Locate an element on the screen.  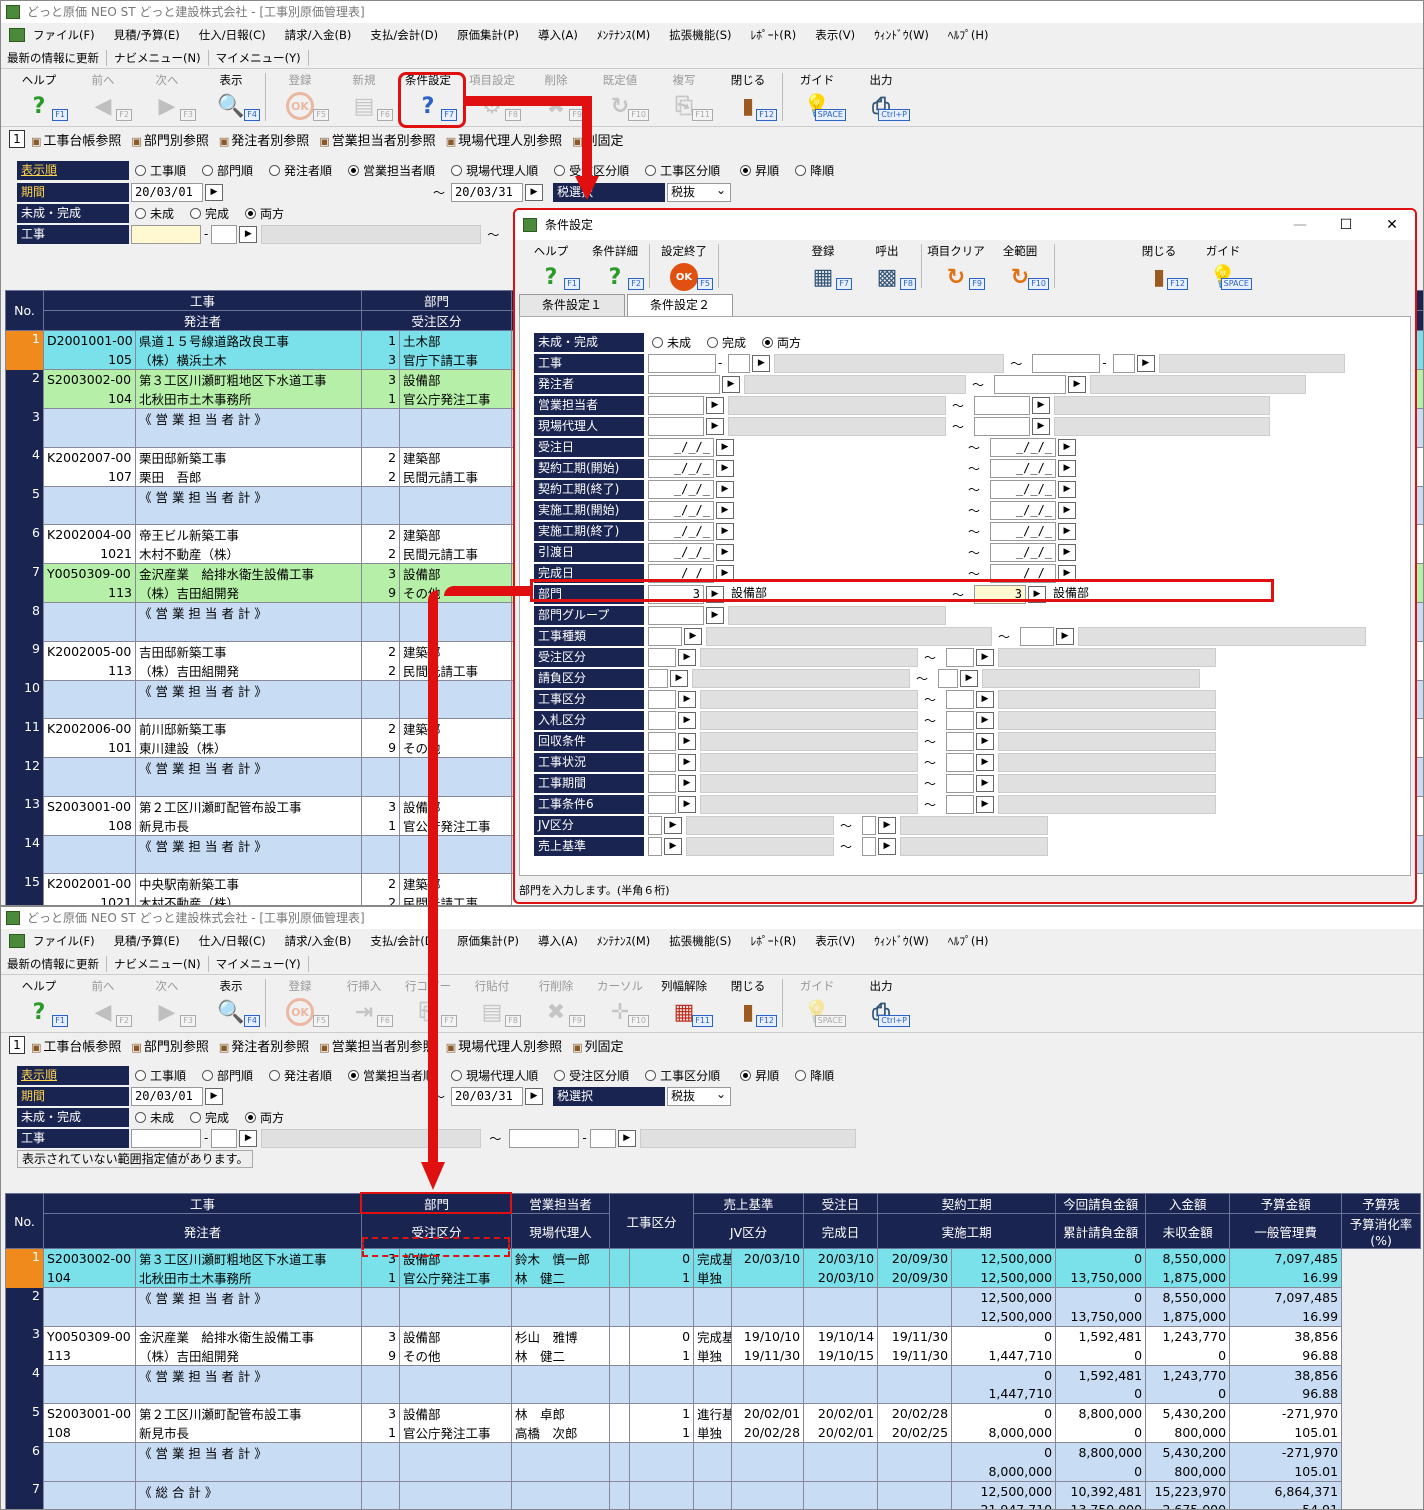
koji-from-search-button: ▶ is located at coordinates (248, 1138).